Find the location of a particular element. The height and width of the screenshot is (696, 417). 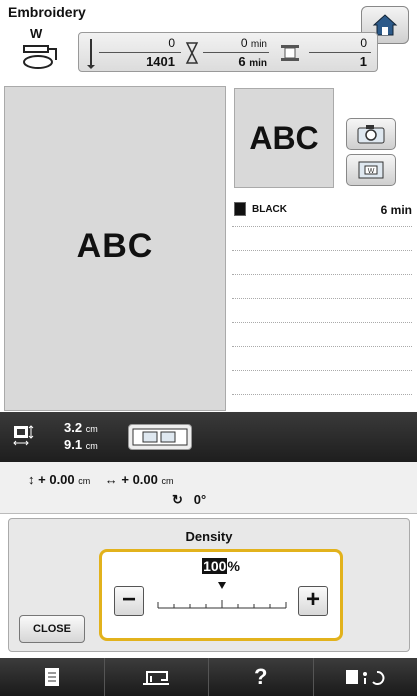

pattern-size-bar: 3.2 cm 9.1 cm is located at coordinates (208, 437).